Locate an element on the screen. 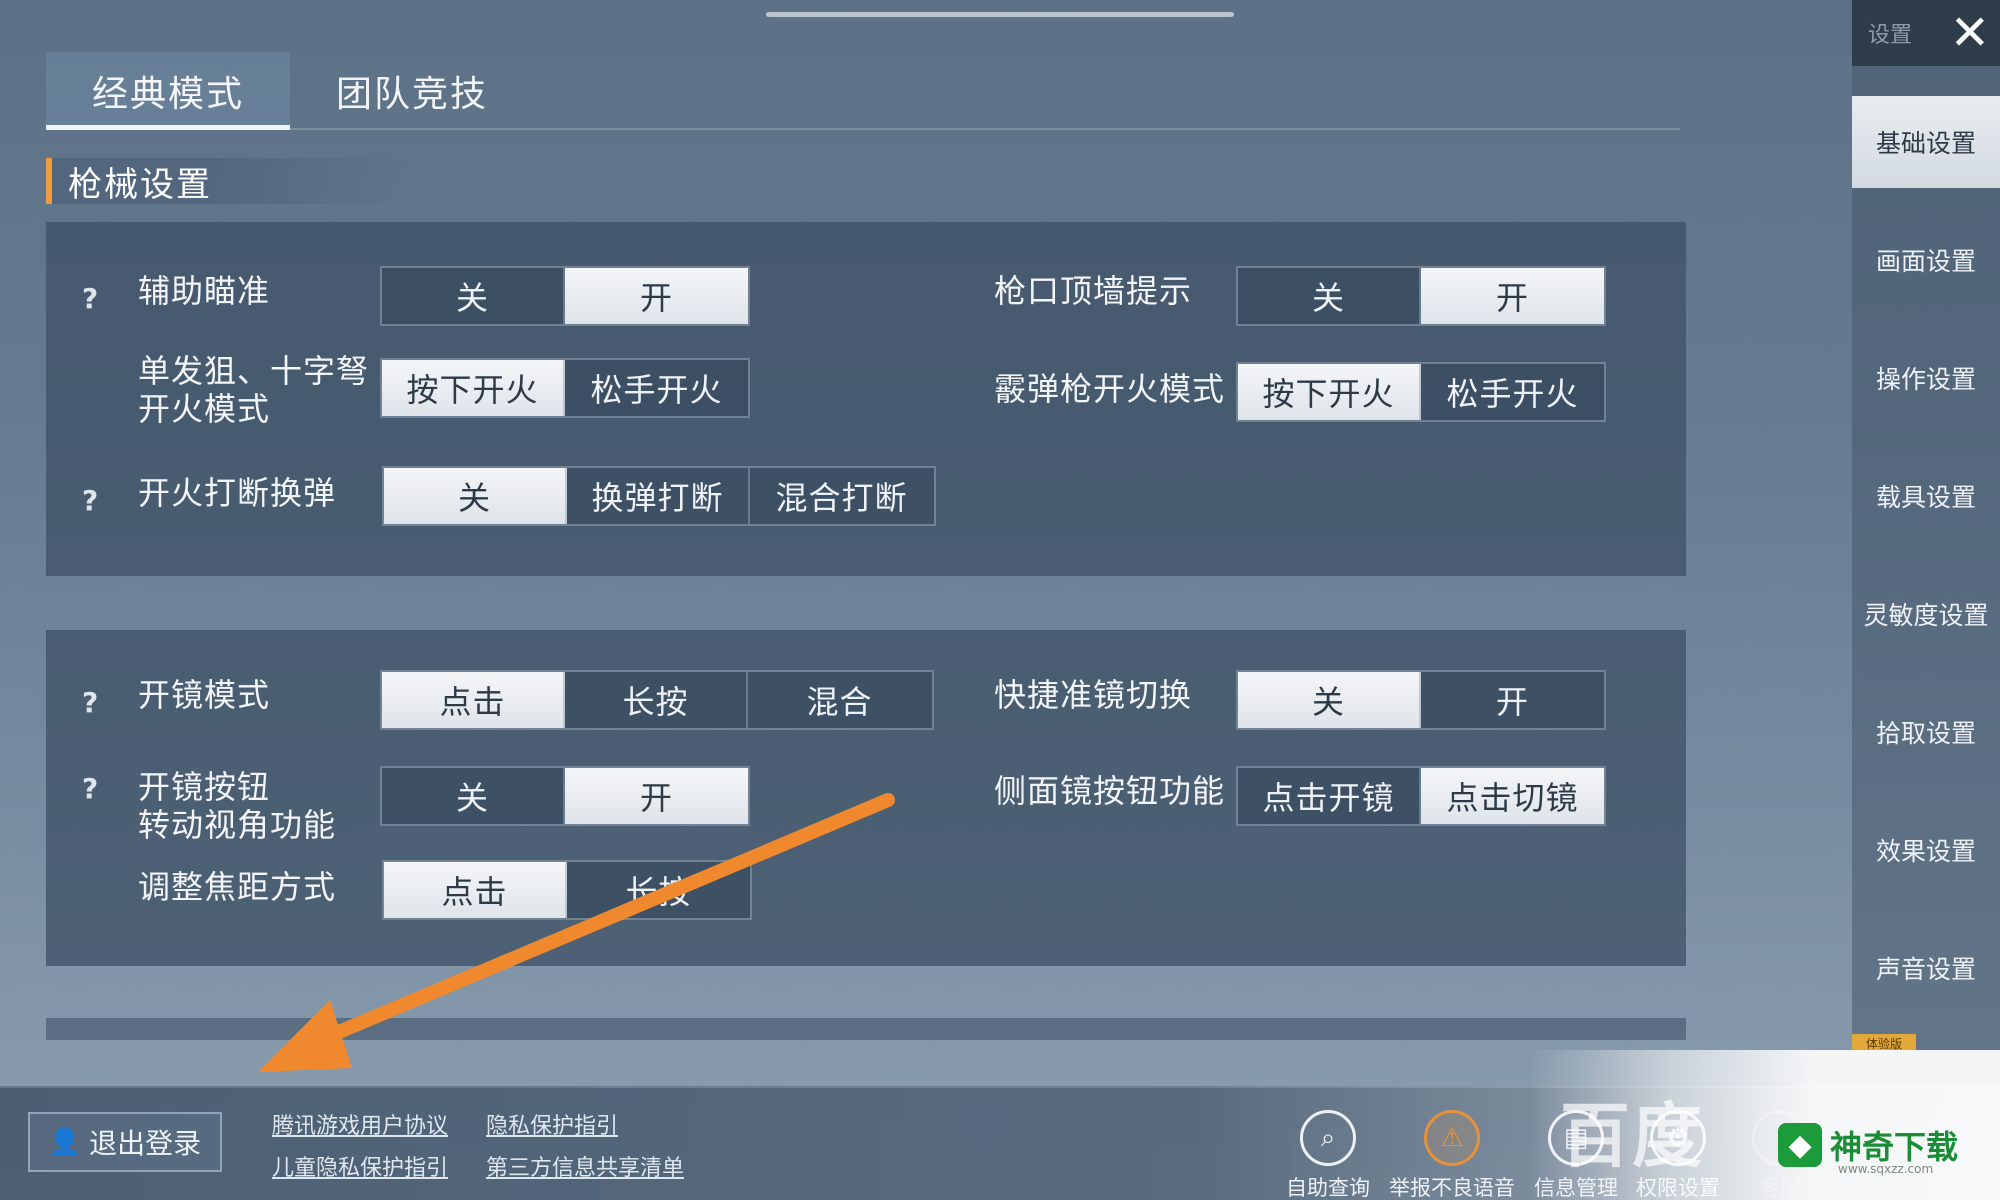  warning-icon: ⚠ is located at coordinates (1452, 1138).